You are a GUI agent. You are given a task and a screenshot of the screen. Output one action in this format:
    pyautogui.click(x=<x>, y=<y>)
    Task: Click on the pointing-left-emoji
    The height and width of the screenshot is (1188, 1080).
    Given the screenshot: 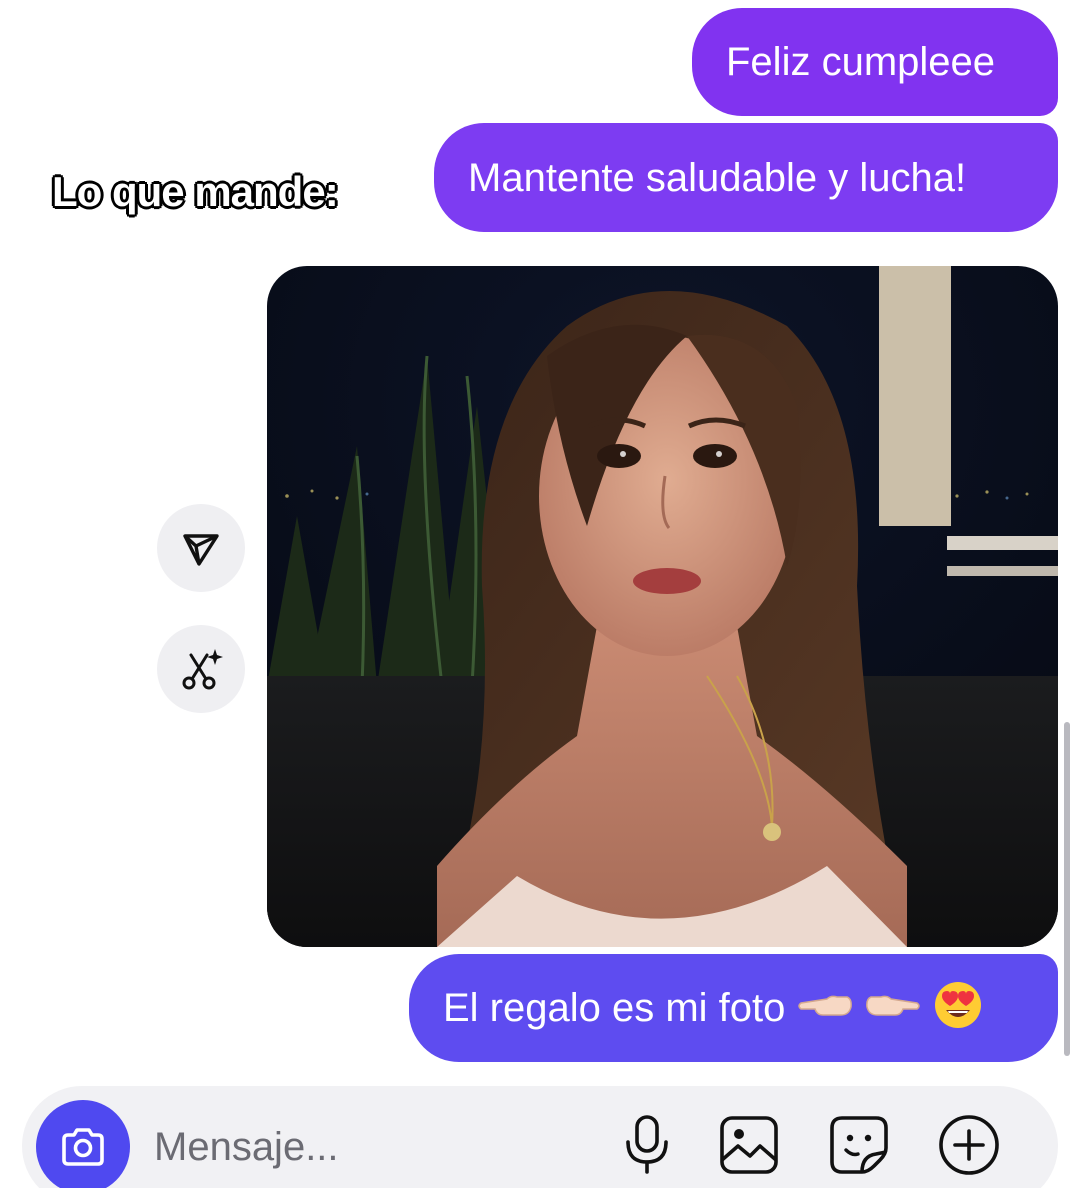 What is the action you would take?
    pyautogui.click(x=825, y=1008)
    